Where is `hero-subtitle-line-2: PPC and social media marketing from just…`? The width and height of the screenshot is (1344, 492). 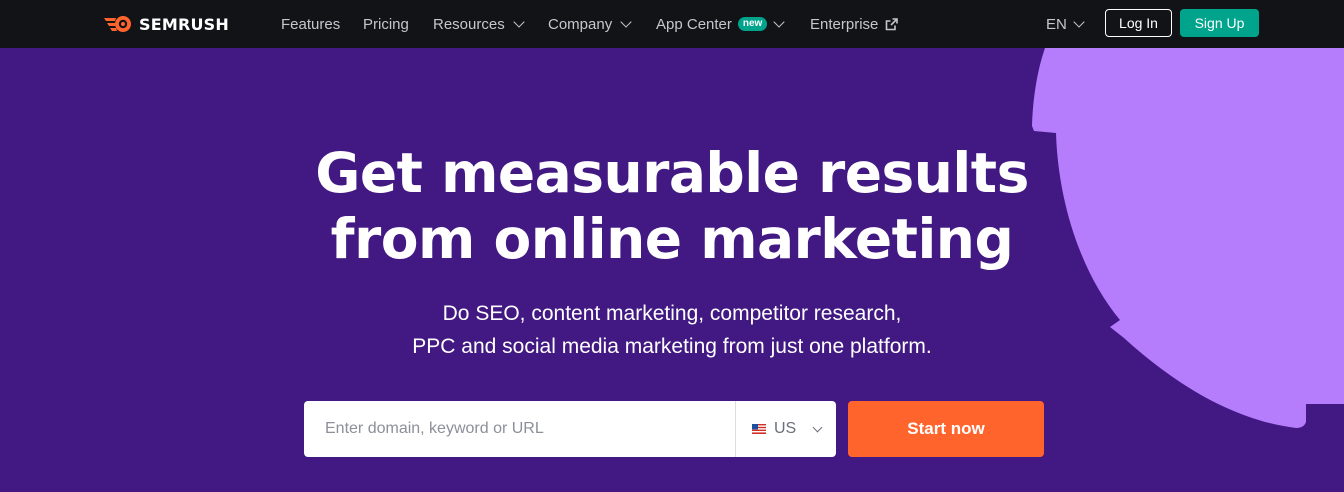 hero-subtitle-line-2: PPC and social media marketing from just… is located at coordinates (672, 346).